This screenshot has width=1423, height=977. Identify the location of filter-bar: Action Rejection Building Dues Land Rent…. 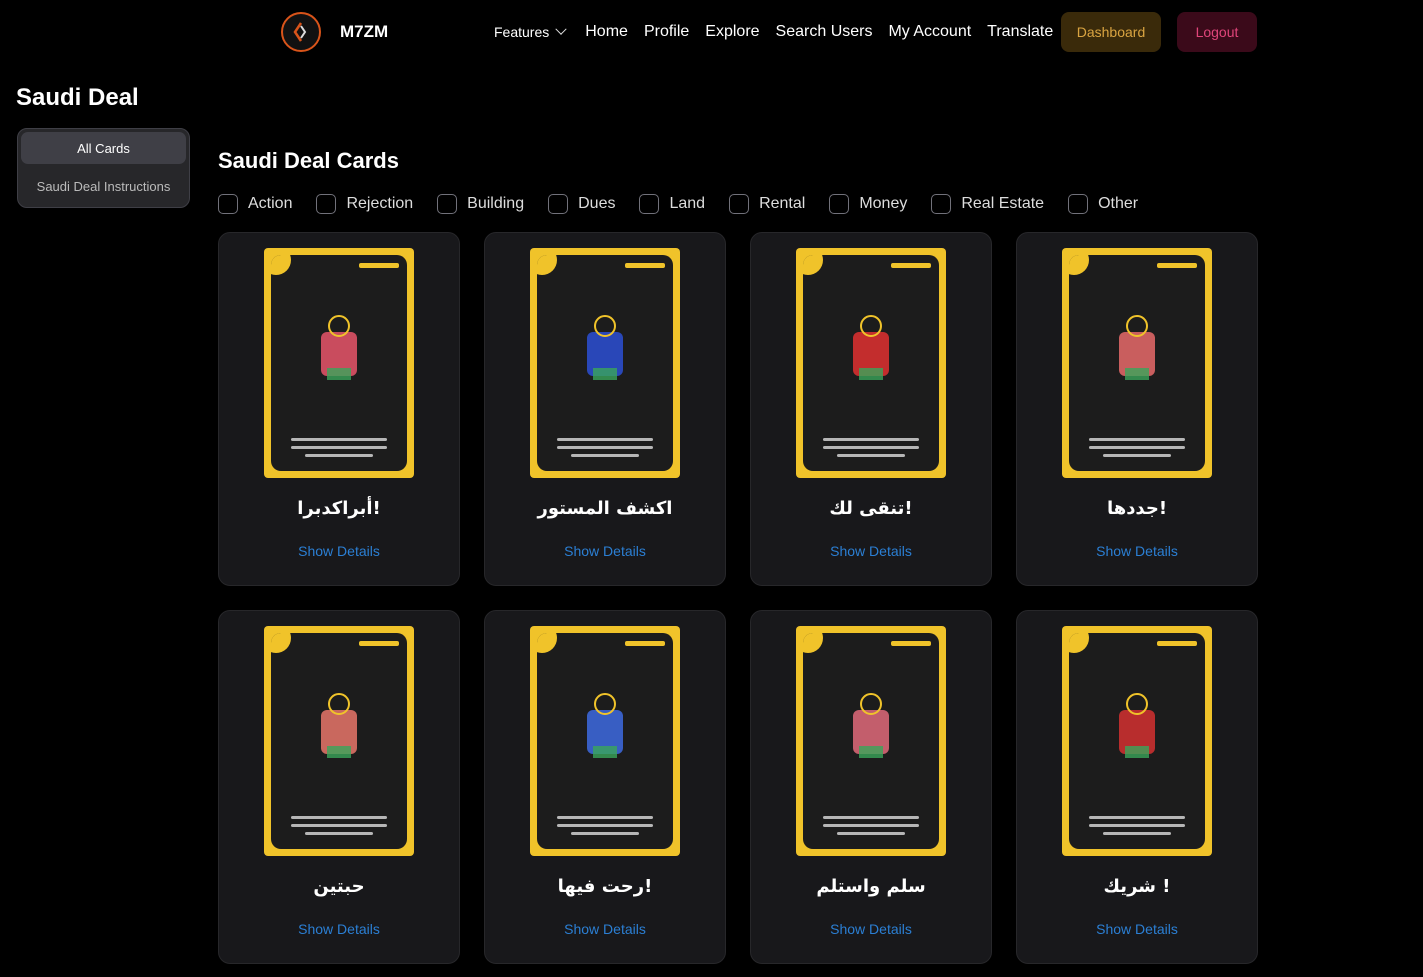
(690, 204).